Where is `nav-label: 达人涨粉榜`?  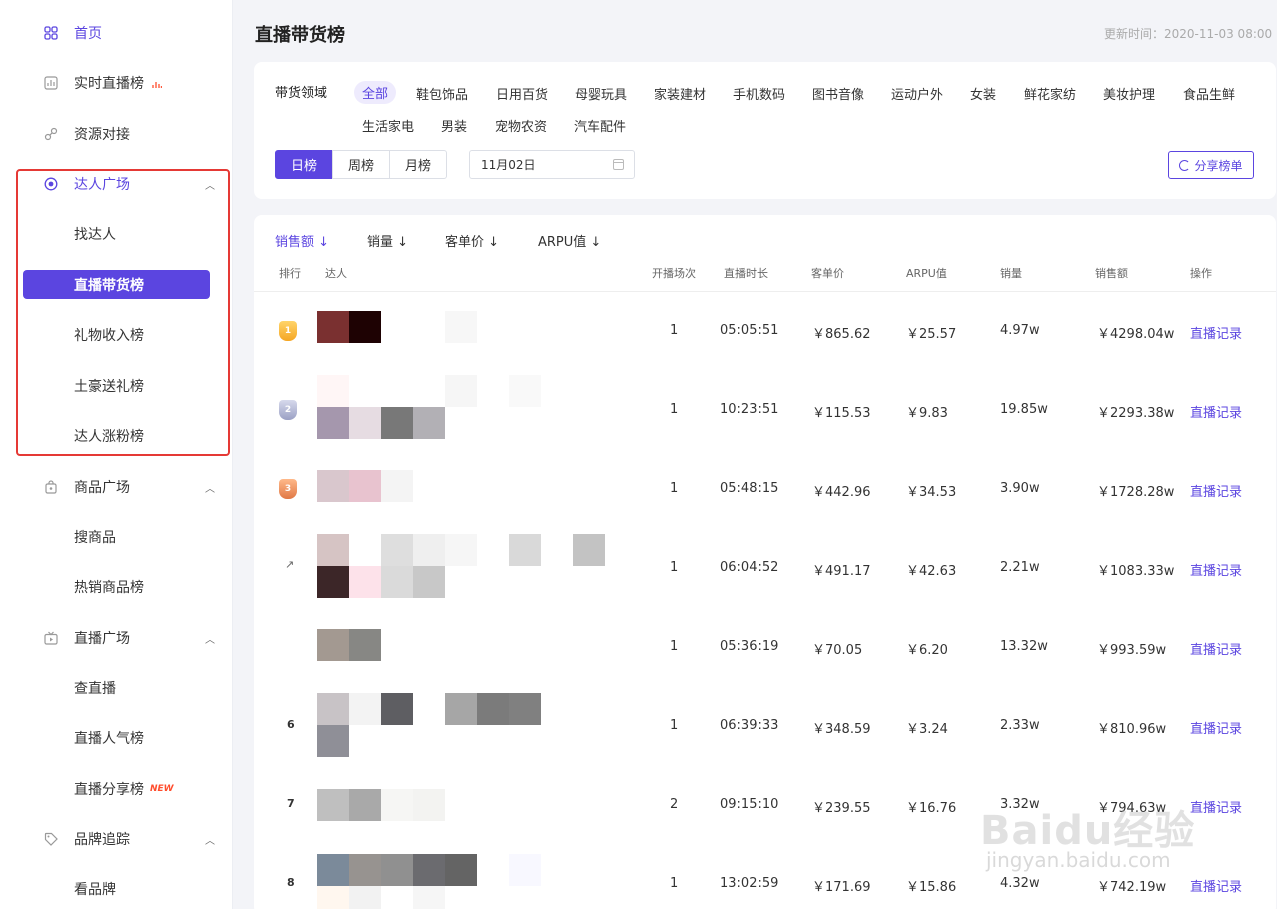
nav-label: 达人涨粉榜 is located at coordinates (109, 437).